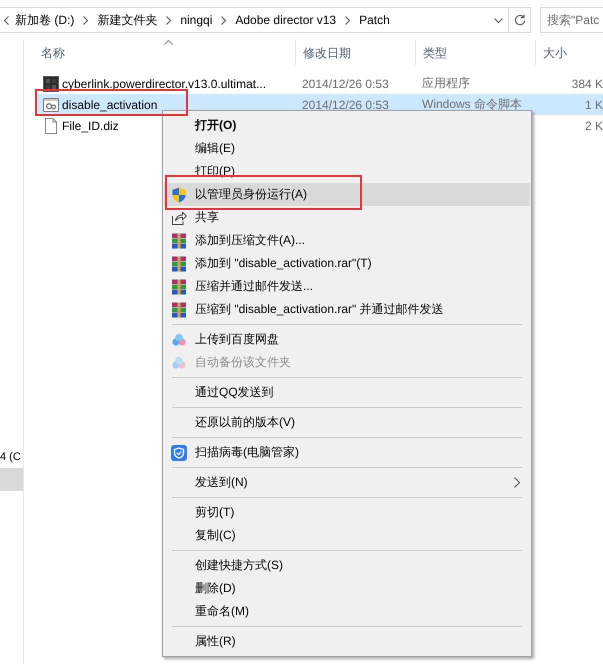 This screenshot has height=664, width=603. I want to click on file-size: 1 K, so click(593, 105).